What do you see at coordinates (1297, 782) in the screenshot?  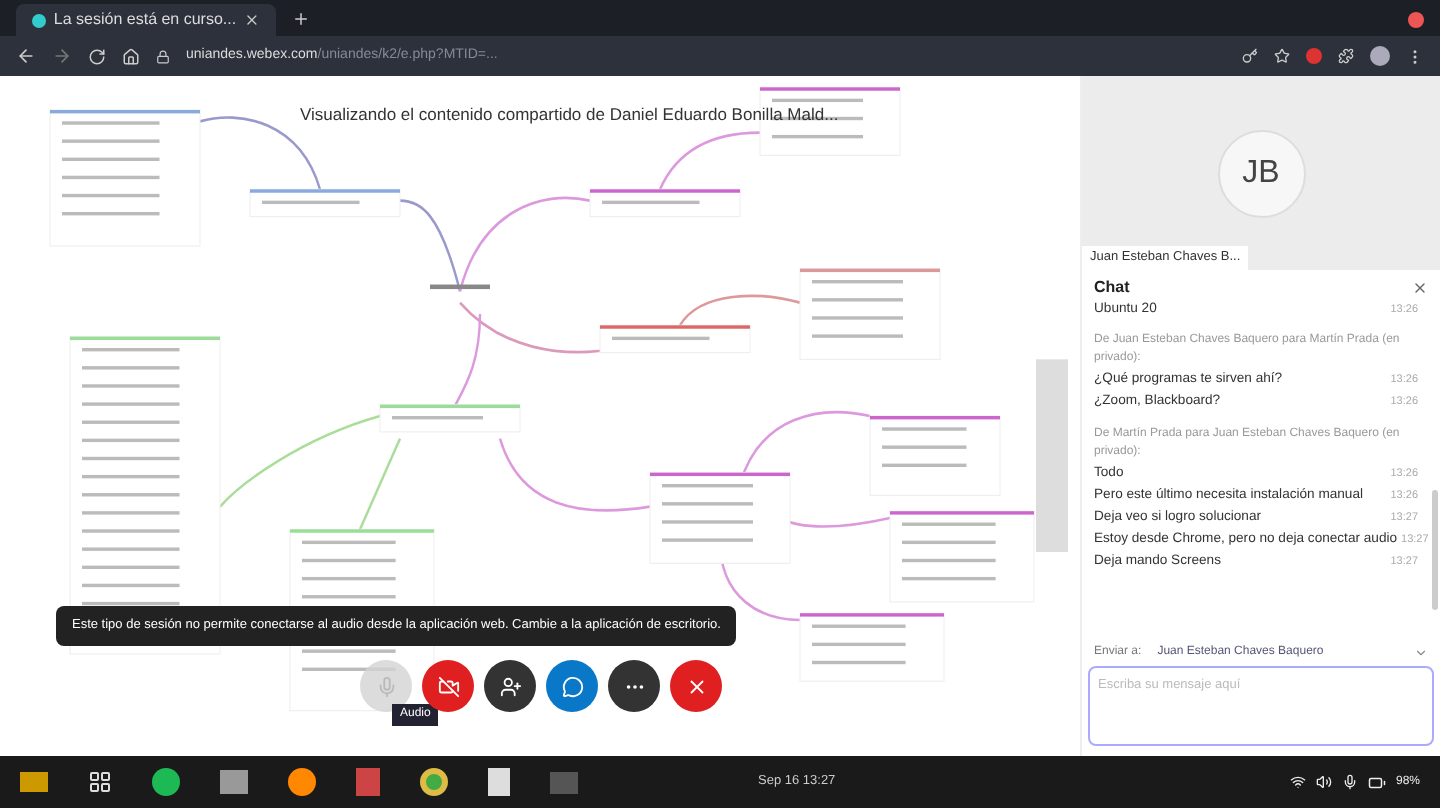 I see `wifi-icon` at bounding box center [1297, 782].